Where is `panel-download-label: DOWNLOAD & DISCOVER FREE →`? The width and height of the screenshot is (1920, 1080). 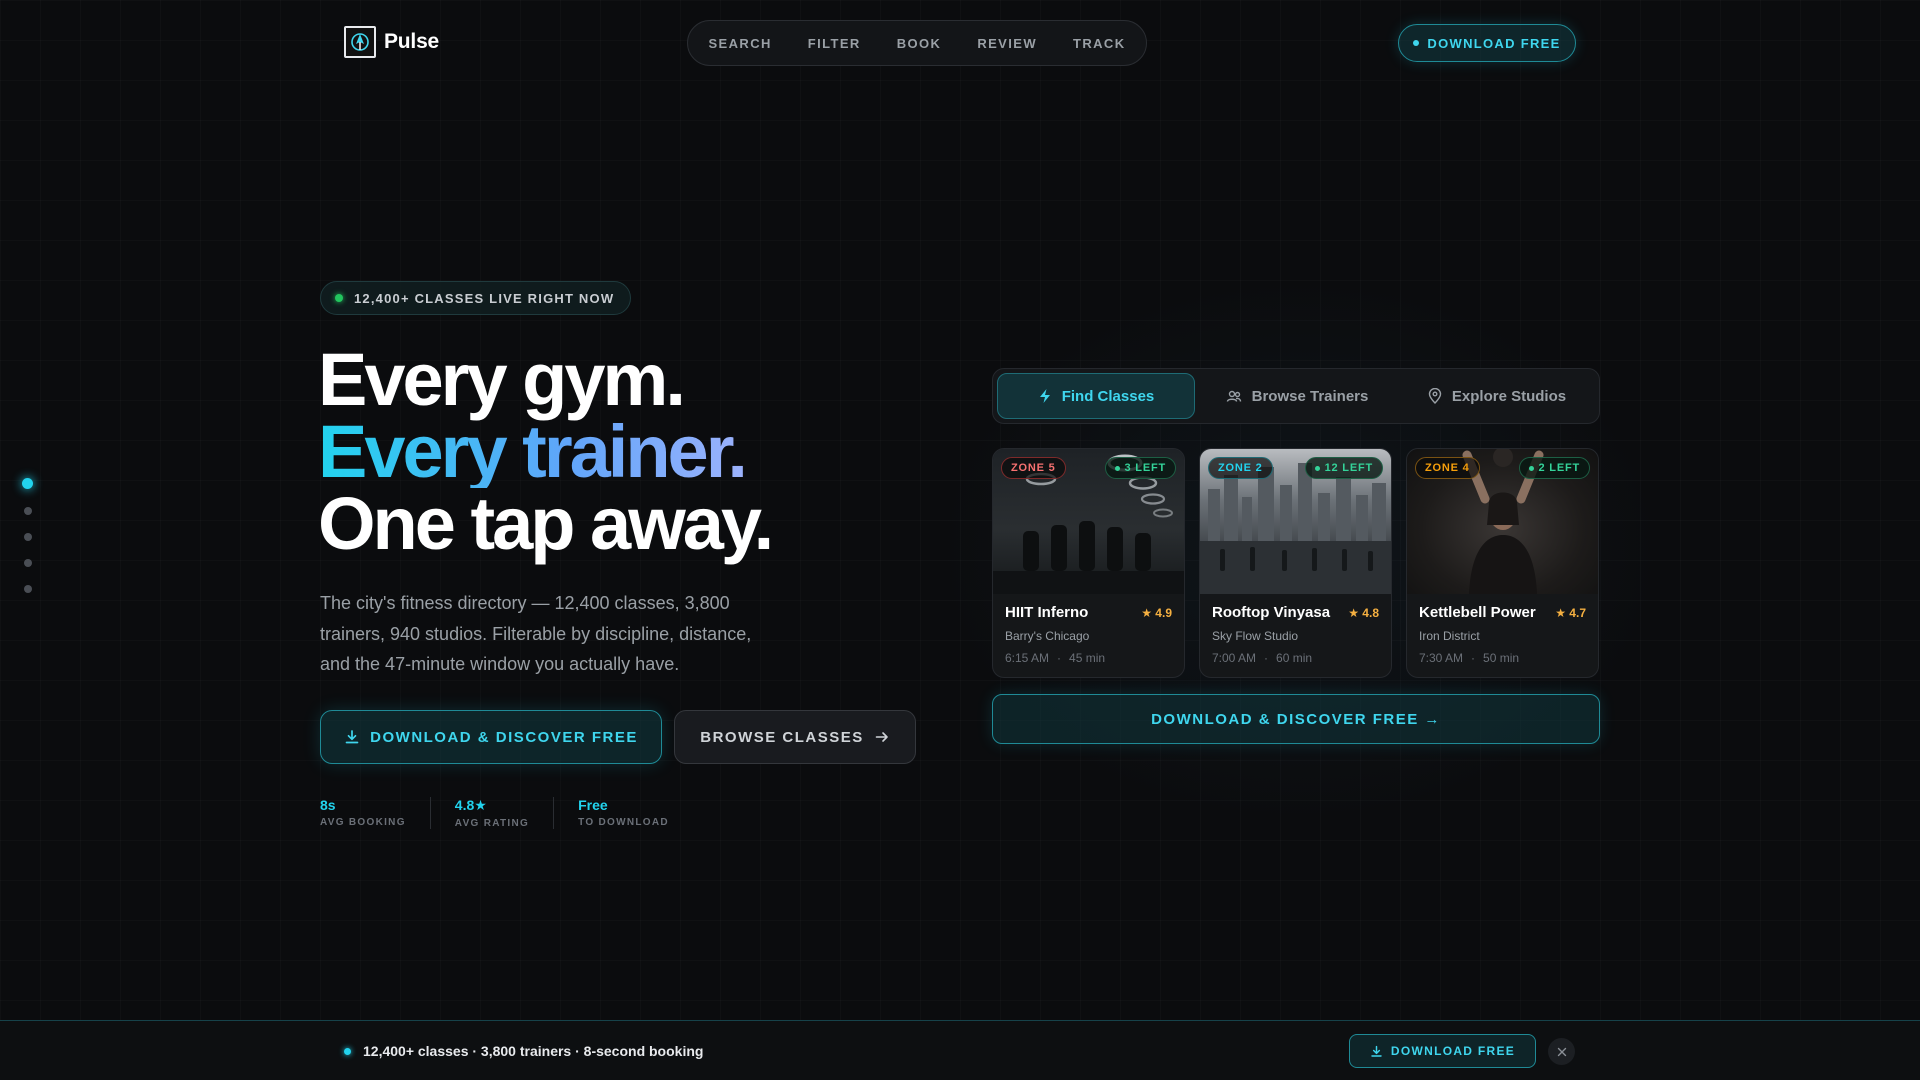
panel-download-label: DOWNLOAD & DISCOVER FREE → is located at coordinates (1296, 719).